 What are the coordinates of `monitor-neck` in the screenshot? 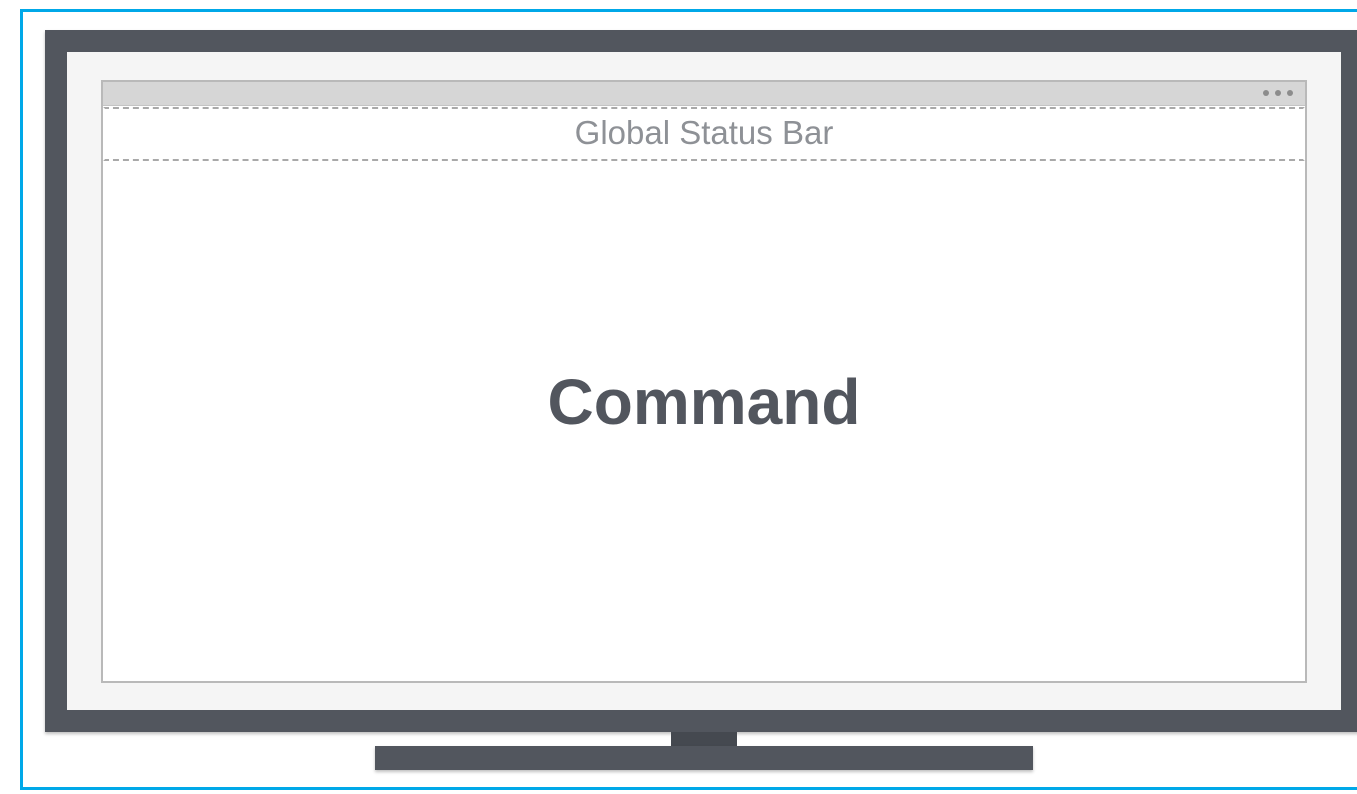 It's located at (704, 739).